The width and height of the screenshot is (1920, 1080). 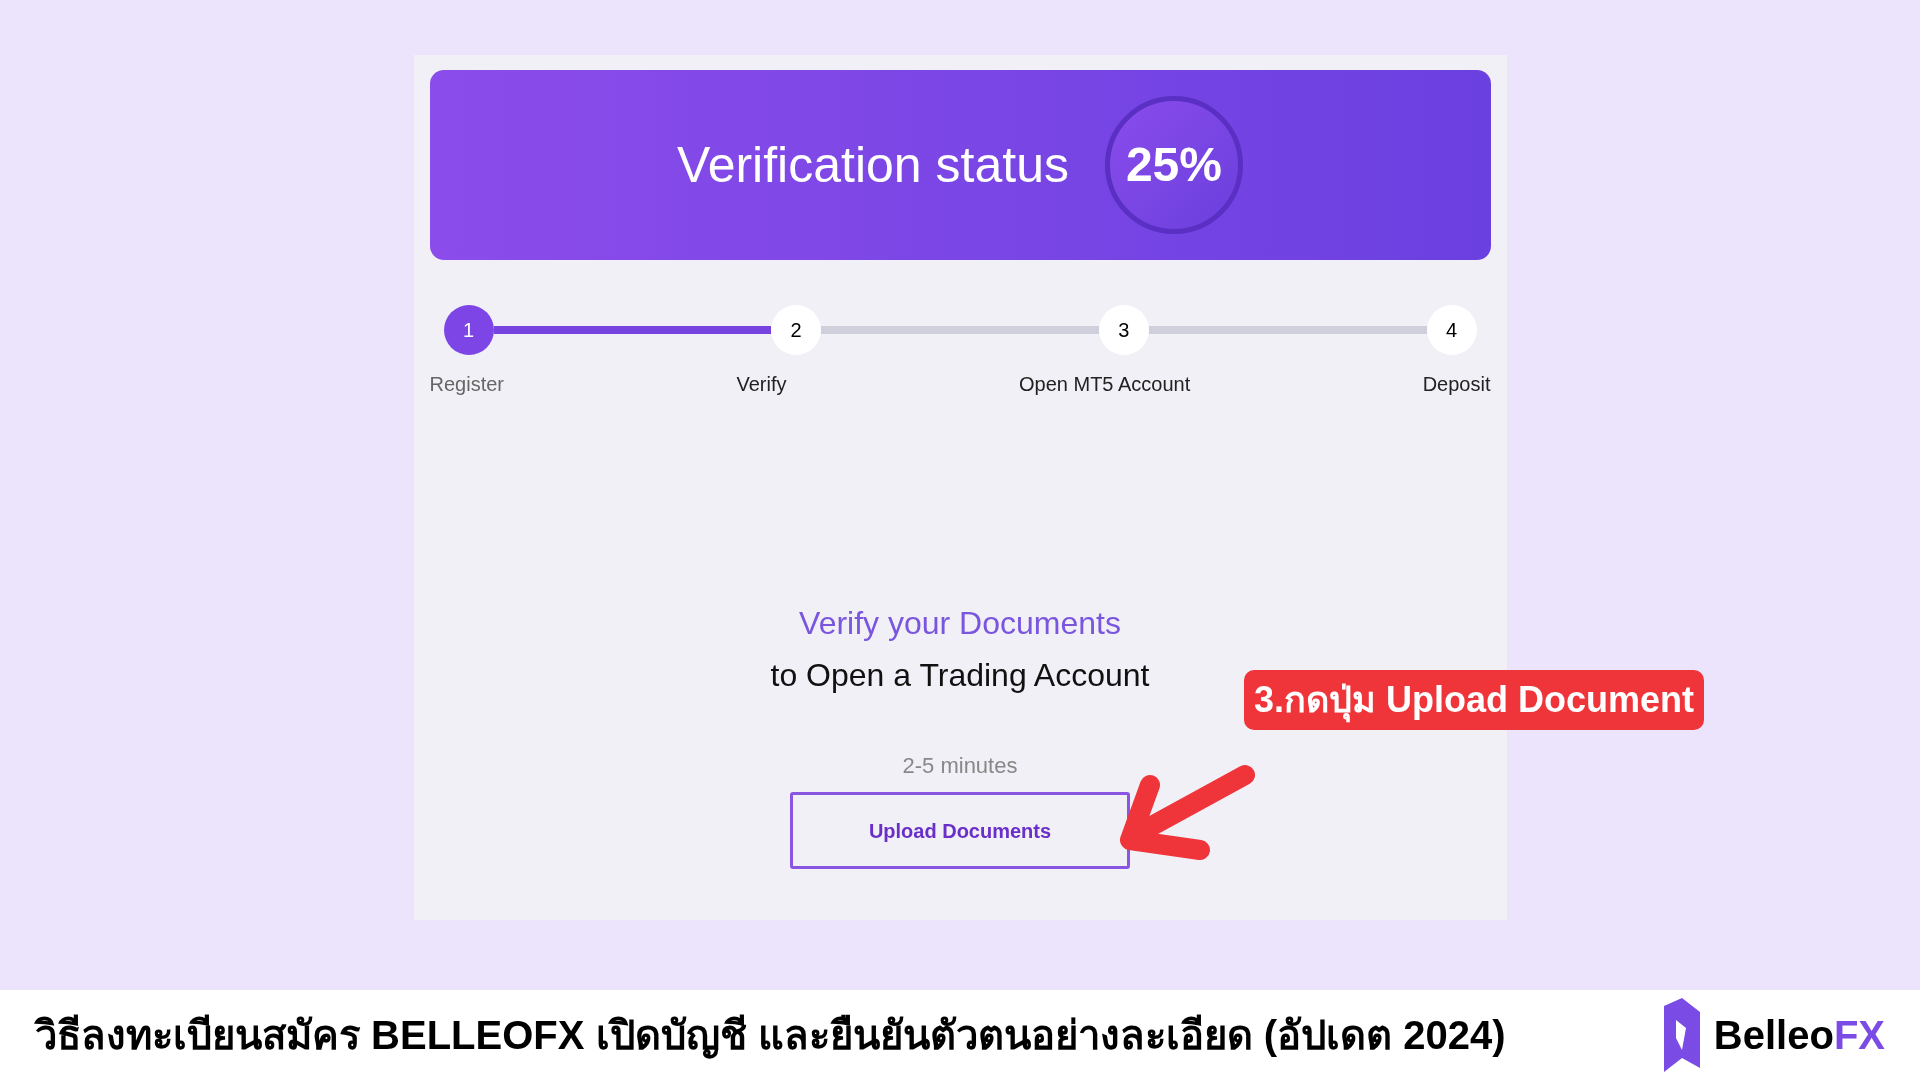 What do you see at coordinates (1474, 700) in the screenshot?
I see `callout-label: 3.กดปุ่ม Upload Document` at bounding box center [1474, 700].